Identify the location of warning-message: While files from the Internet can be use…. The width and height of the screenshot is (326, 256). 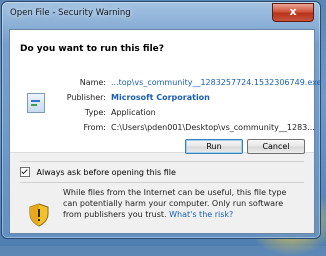
(183, 203).